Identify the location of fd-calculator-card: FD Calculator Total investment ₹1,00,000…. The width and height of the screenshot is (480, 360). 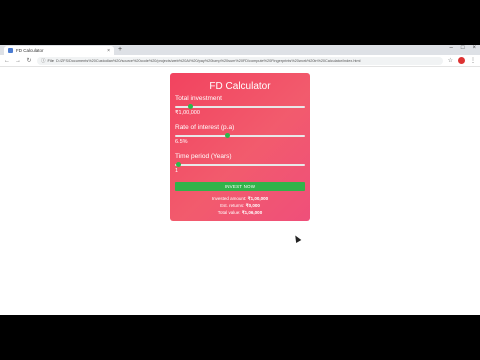
(240, 147).